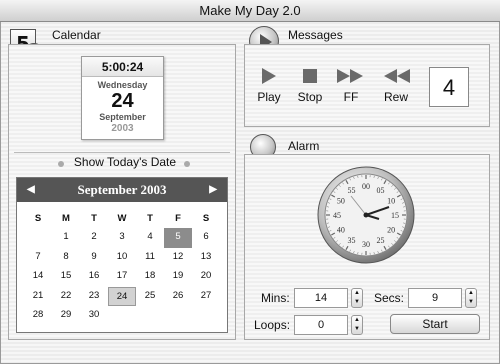 The image size is (500, 364). I want to click on window-title-bar: Make My Day 2.0, so click(250, 11).